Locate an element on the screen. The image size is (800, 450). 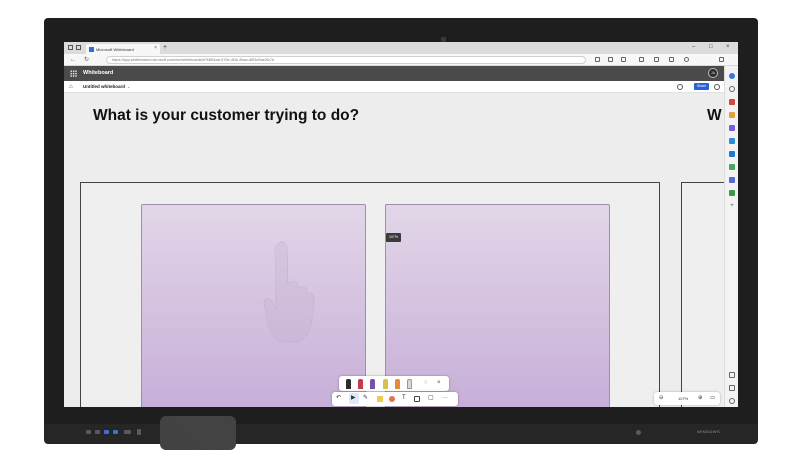
maximize-button: □ is located at coordinates (711, 47).